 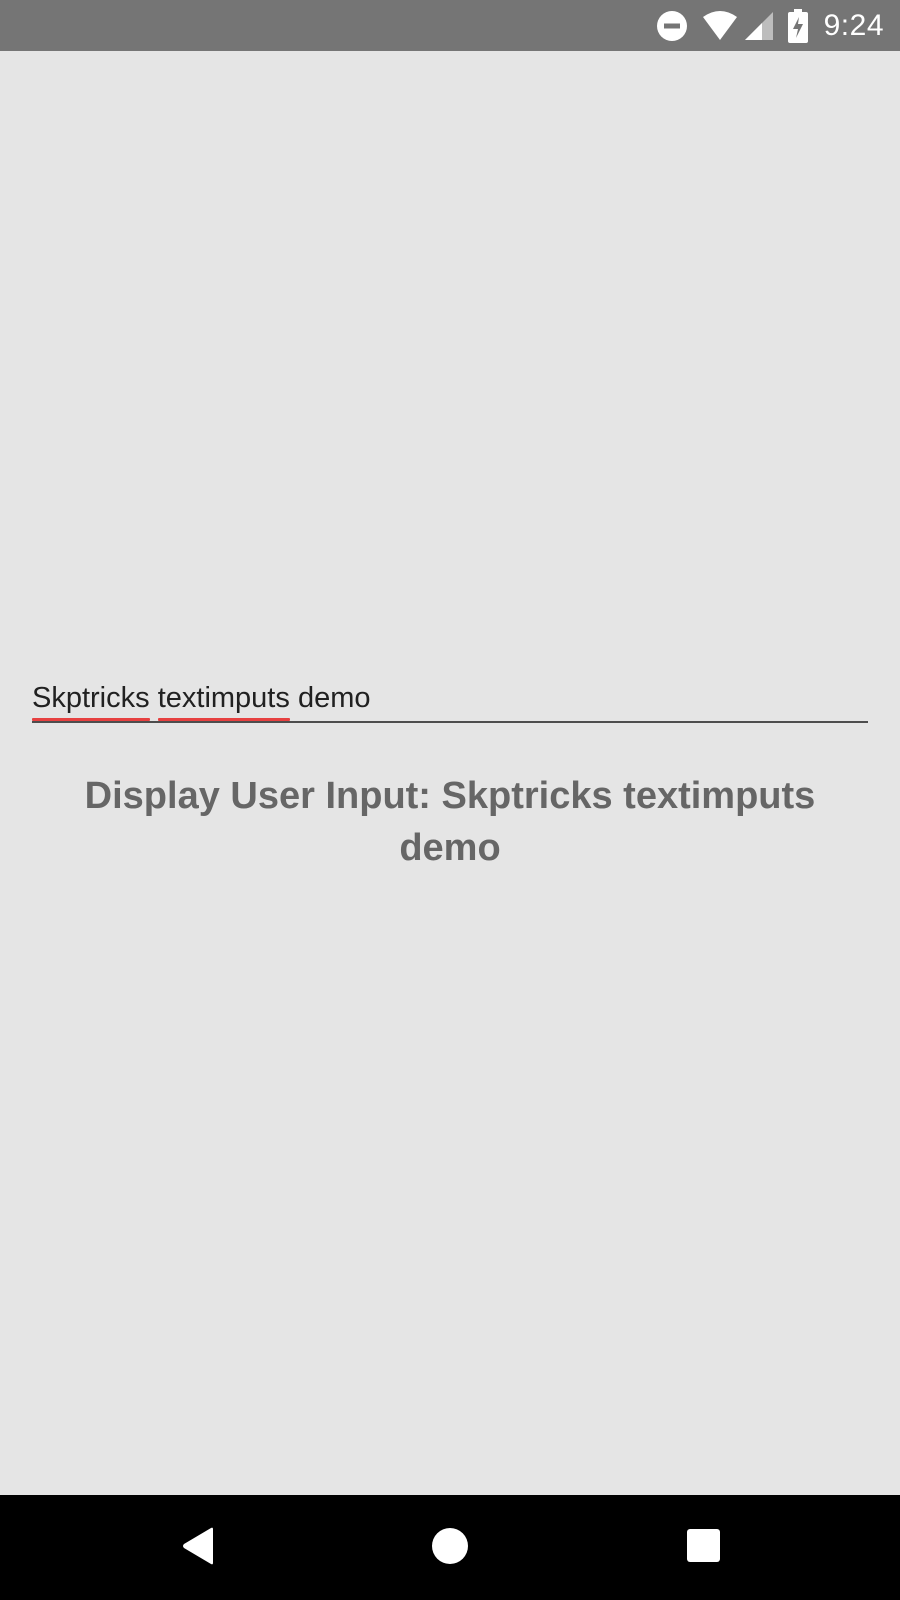 I want to click on do-not-disturb-icon, so click(x=672, y=26).